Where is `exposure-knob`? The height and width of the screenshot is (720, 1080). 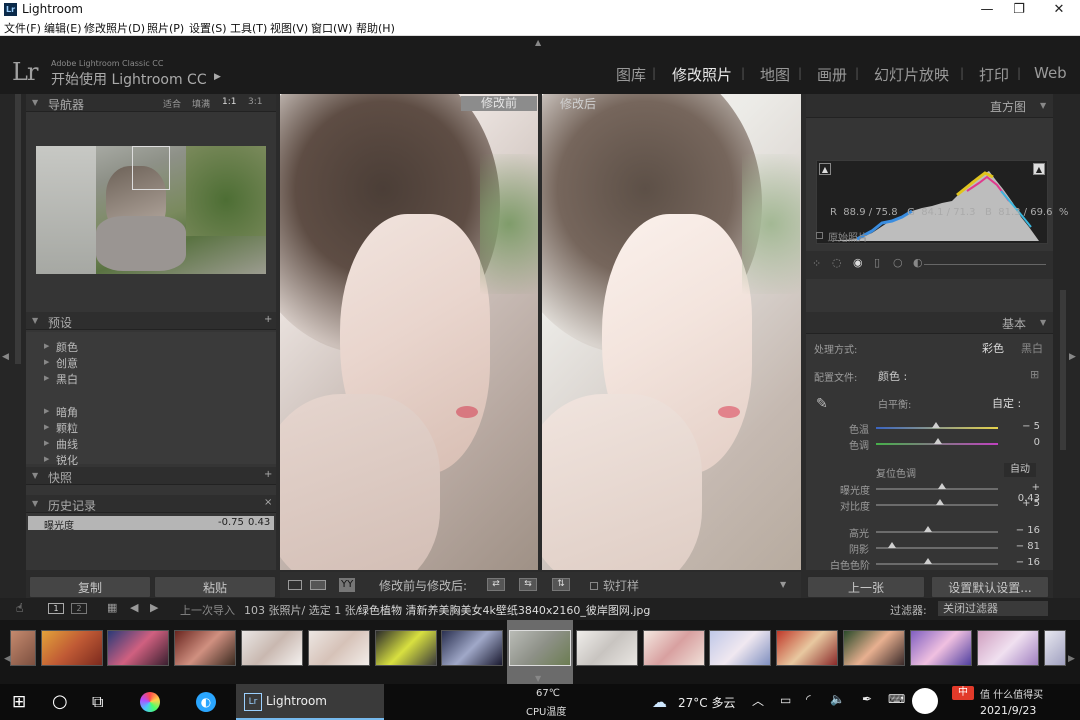 exposure-knob is located at coordinates (942, 486).